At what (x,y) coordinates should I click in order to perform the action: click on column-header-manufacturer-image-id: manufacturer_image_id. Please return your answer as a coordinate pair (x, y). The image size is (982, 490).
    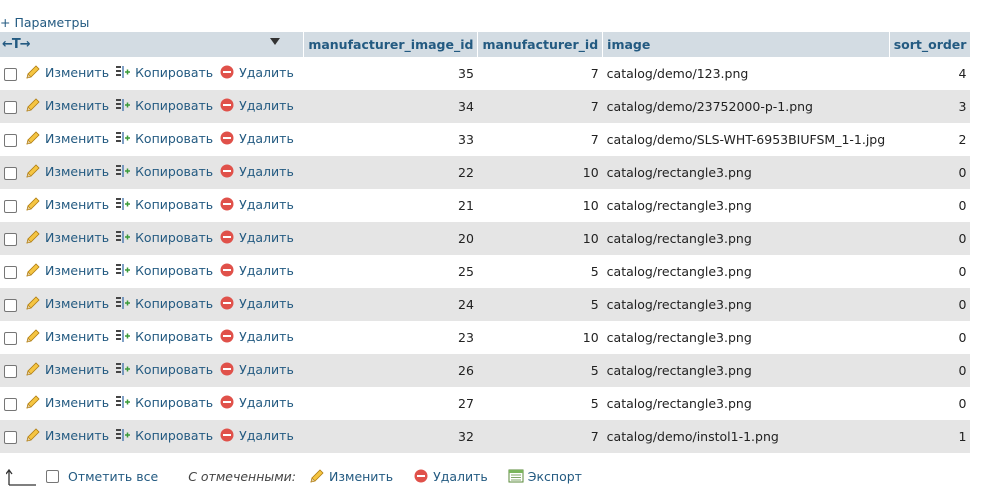
    Looking at the image, I should click on (390, 44).